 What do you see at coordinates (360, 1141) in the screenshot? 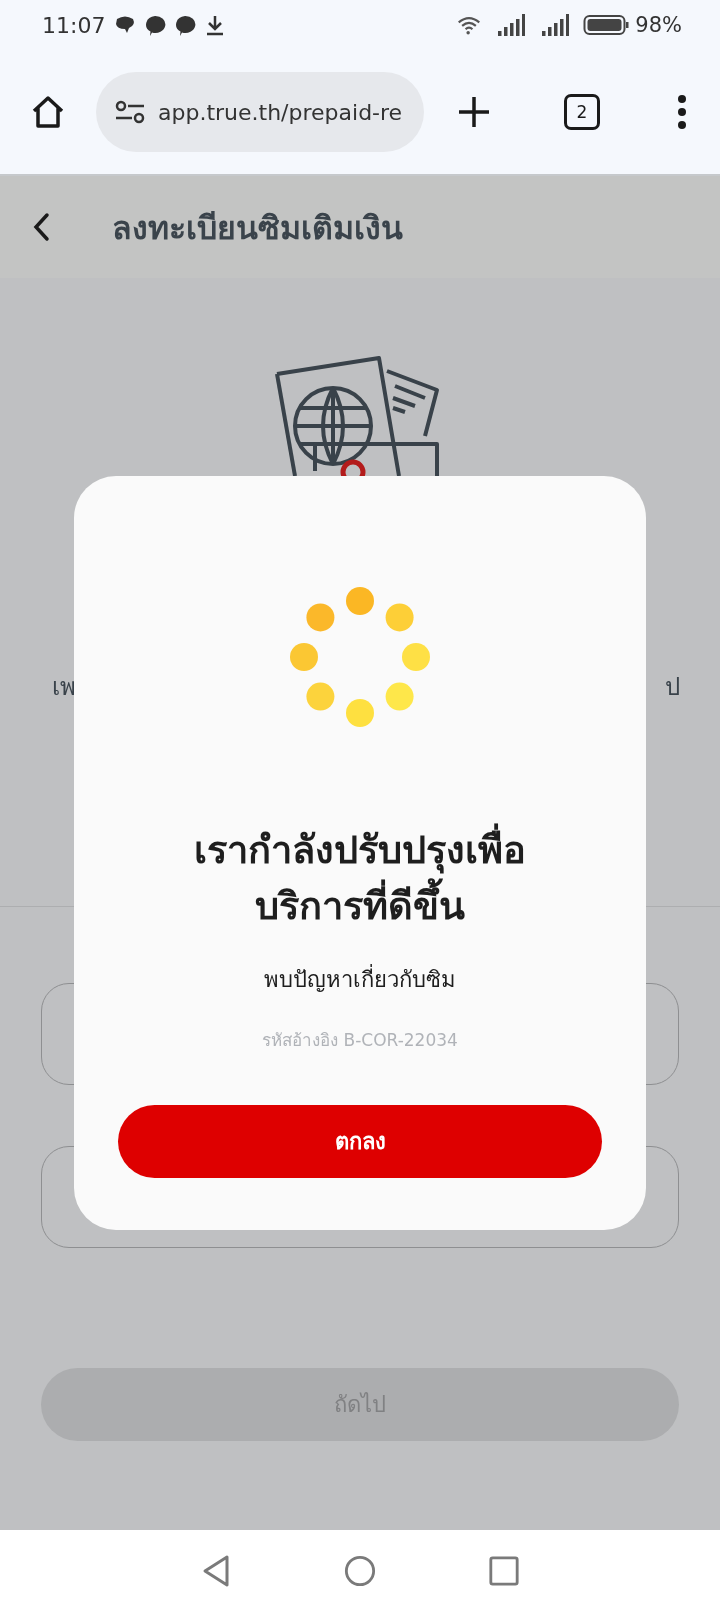
I see `ok-button: ตกลง` at bounding box center [360, 1141].